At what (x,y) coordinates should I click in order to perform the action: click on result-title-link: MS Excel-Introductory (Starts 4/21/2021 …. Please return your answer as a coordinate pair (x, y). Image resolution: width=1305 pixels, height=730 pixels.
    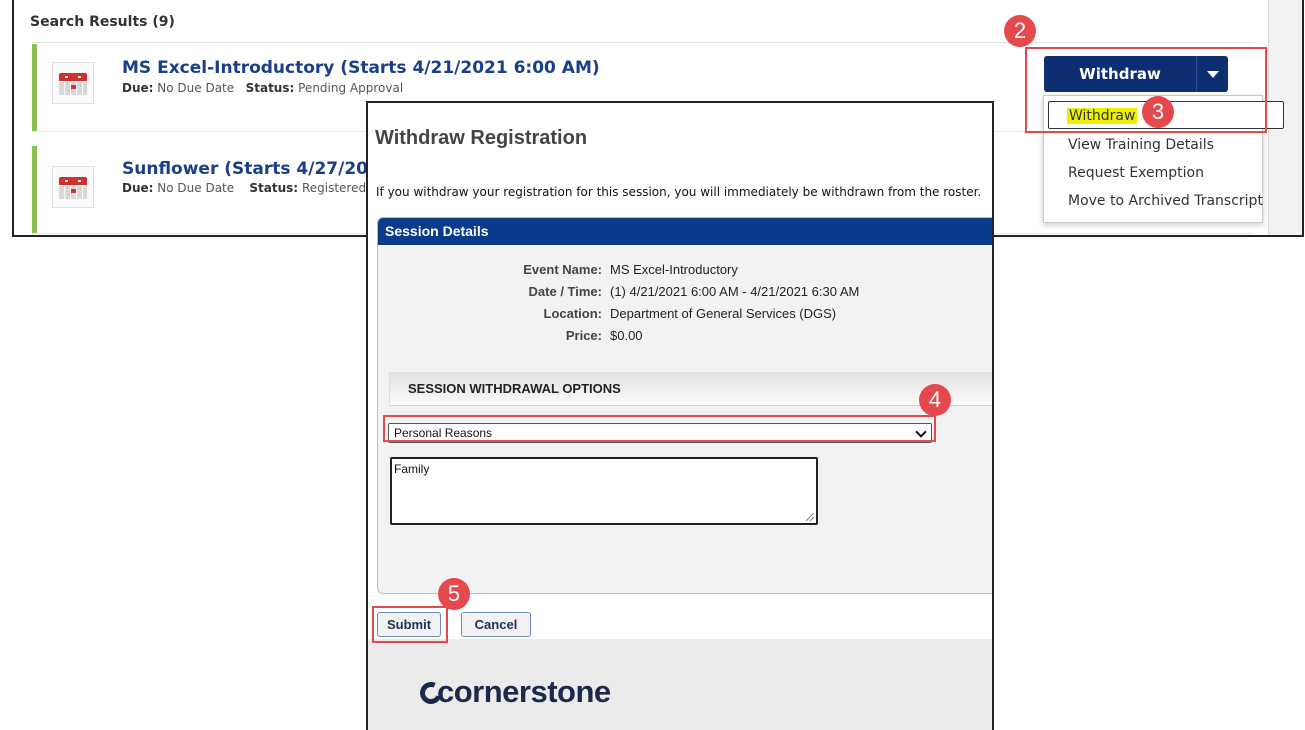
    Looking at the image, I should click on (361, 68).